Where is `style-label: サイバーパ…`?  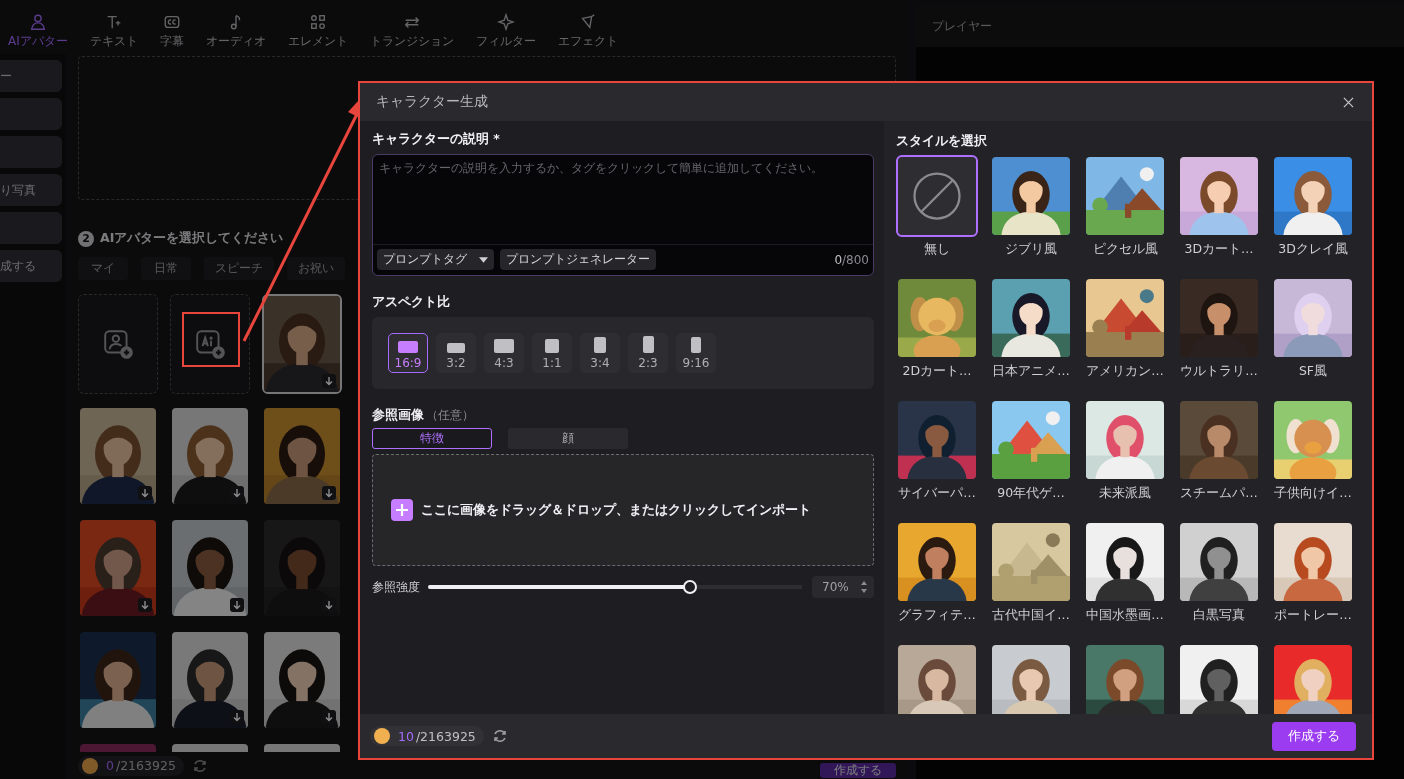 style-label: サイバーパ… is located at coordinates (937, 493).